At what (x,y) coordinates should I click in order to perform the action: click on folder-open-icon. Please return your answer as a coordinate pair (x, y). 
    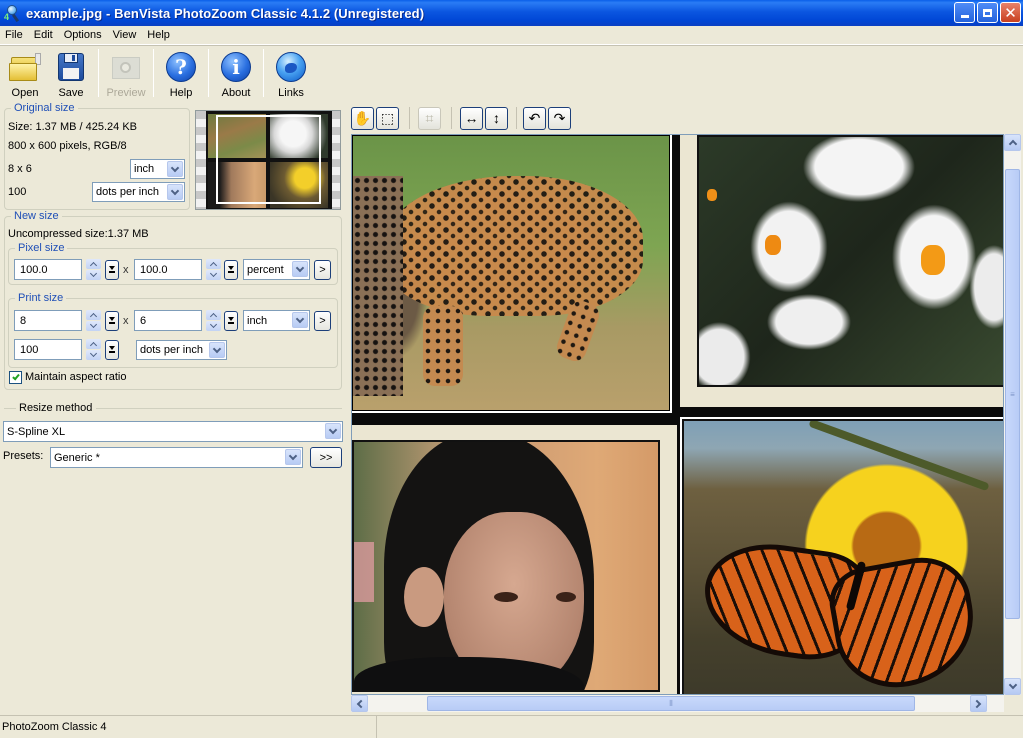
    Looking at the image, I should click on (25, 67).